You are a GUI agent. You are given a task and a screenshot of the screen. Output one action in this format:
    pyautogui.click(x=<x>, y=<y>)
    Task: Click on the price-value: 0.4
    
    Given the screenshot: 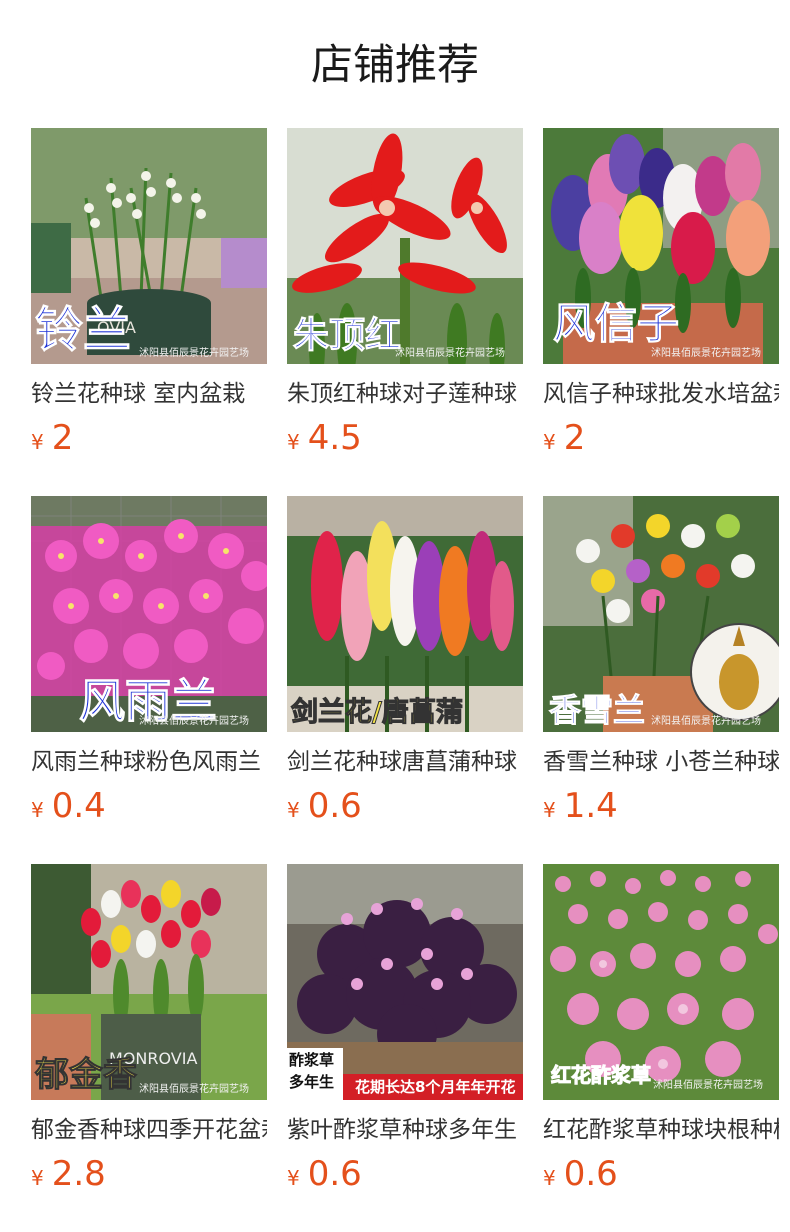 What is the action you would take?
    pyautogui.click(x=78, y=806)
    